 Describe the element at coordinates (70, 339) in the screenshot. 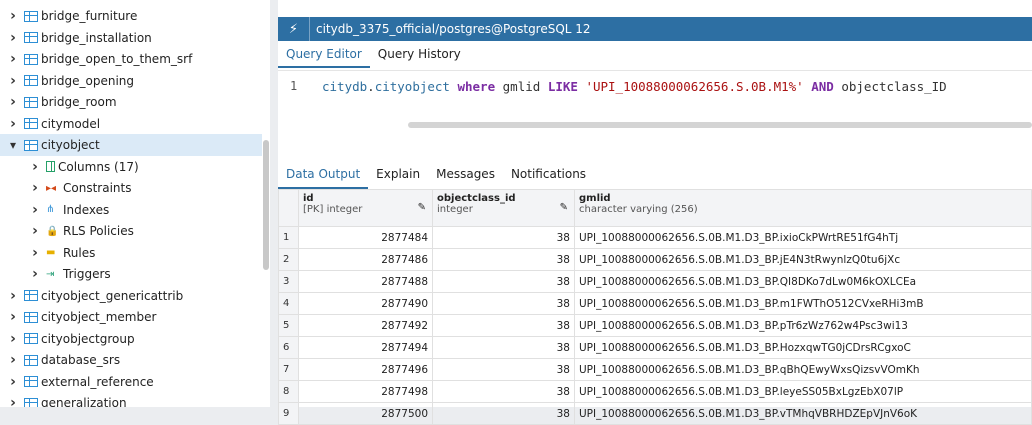

I see `tree-item: › cityobjectgroup` at that location.